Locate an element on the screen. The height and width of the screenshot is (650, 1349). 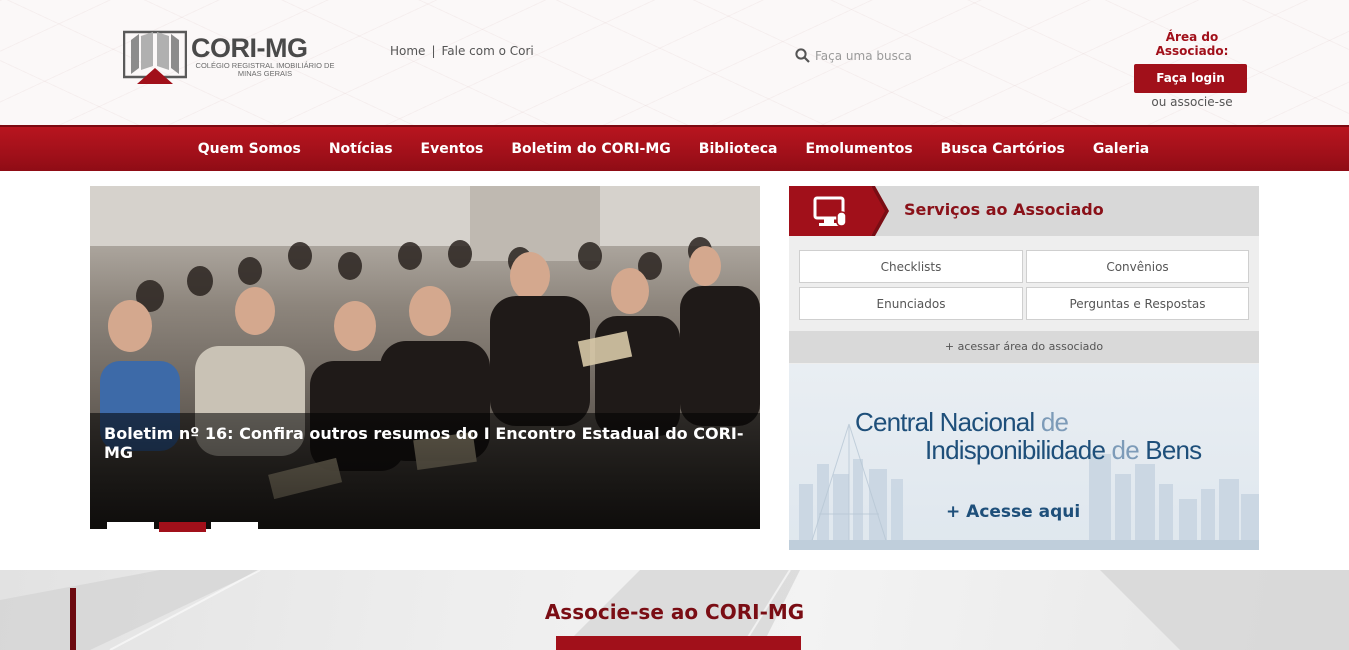
logo-title: CORI-MG is located at coordinates (249, 48).